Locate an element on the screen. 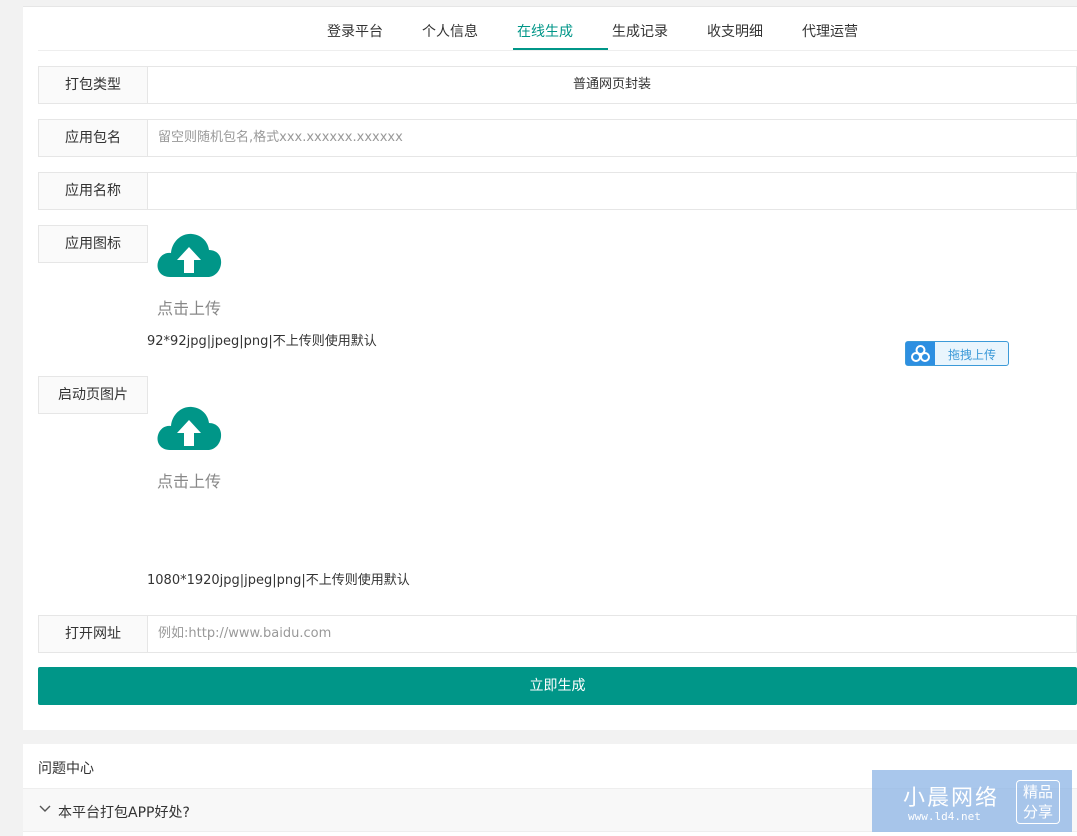  pack-type-label: 打包类型 is located at coordinates (93, 85).